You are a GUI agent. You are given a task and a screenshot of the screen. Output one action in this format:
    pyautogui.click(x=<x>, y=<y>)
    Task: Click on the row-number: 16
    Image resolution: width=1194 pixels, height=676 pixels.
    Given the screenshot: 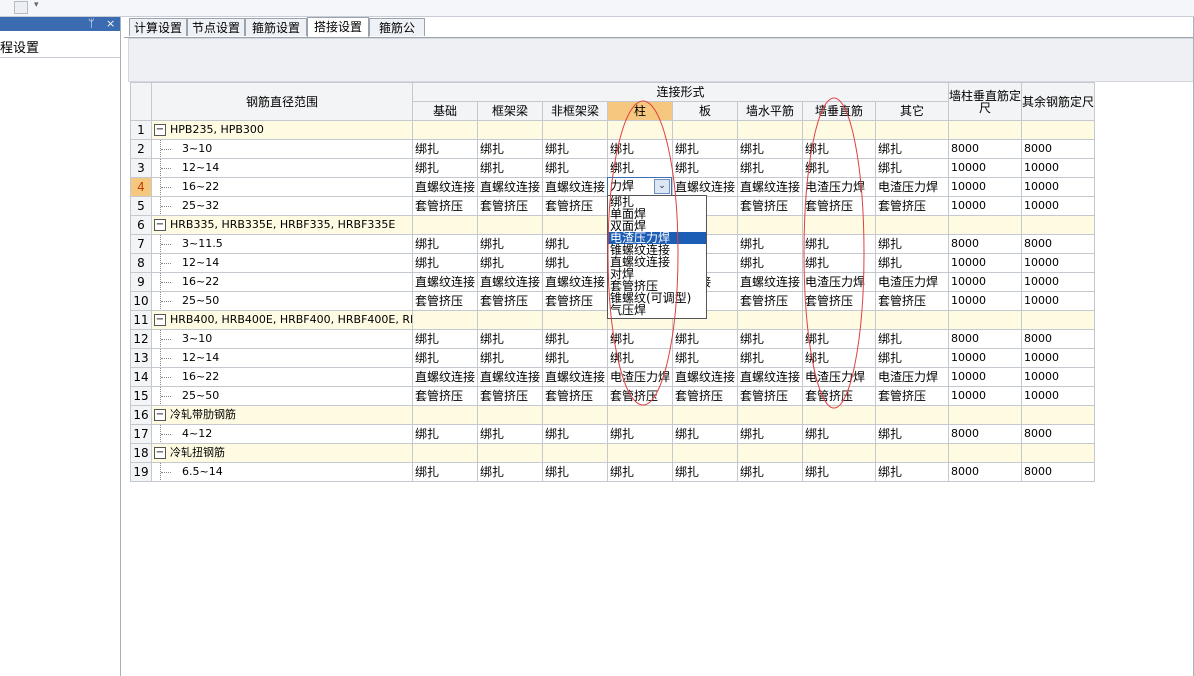 What is the action you would take?
    pyautogui.click(x=141, y=415)
    